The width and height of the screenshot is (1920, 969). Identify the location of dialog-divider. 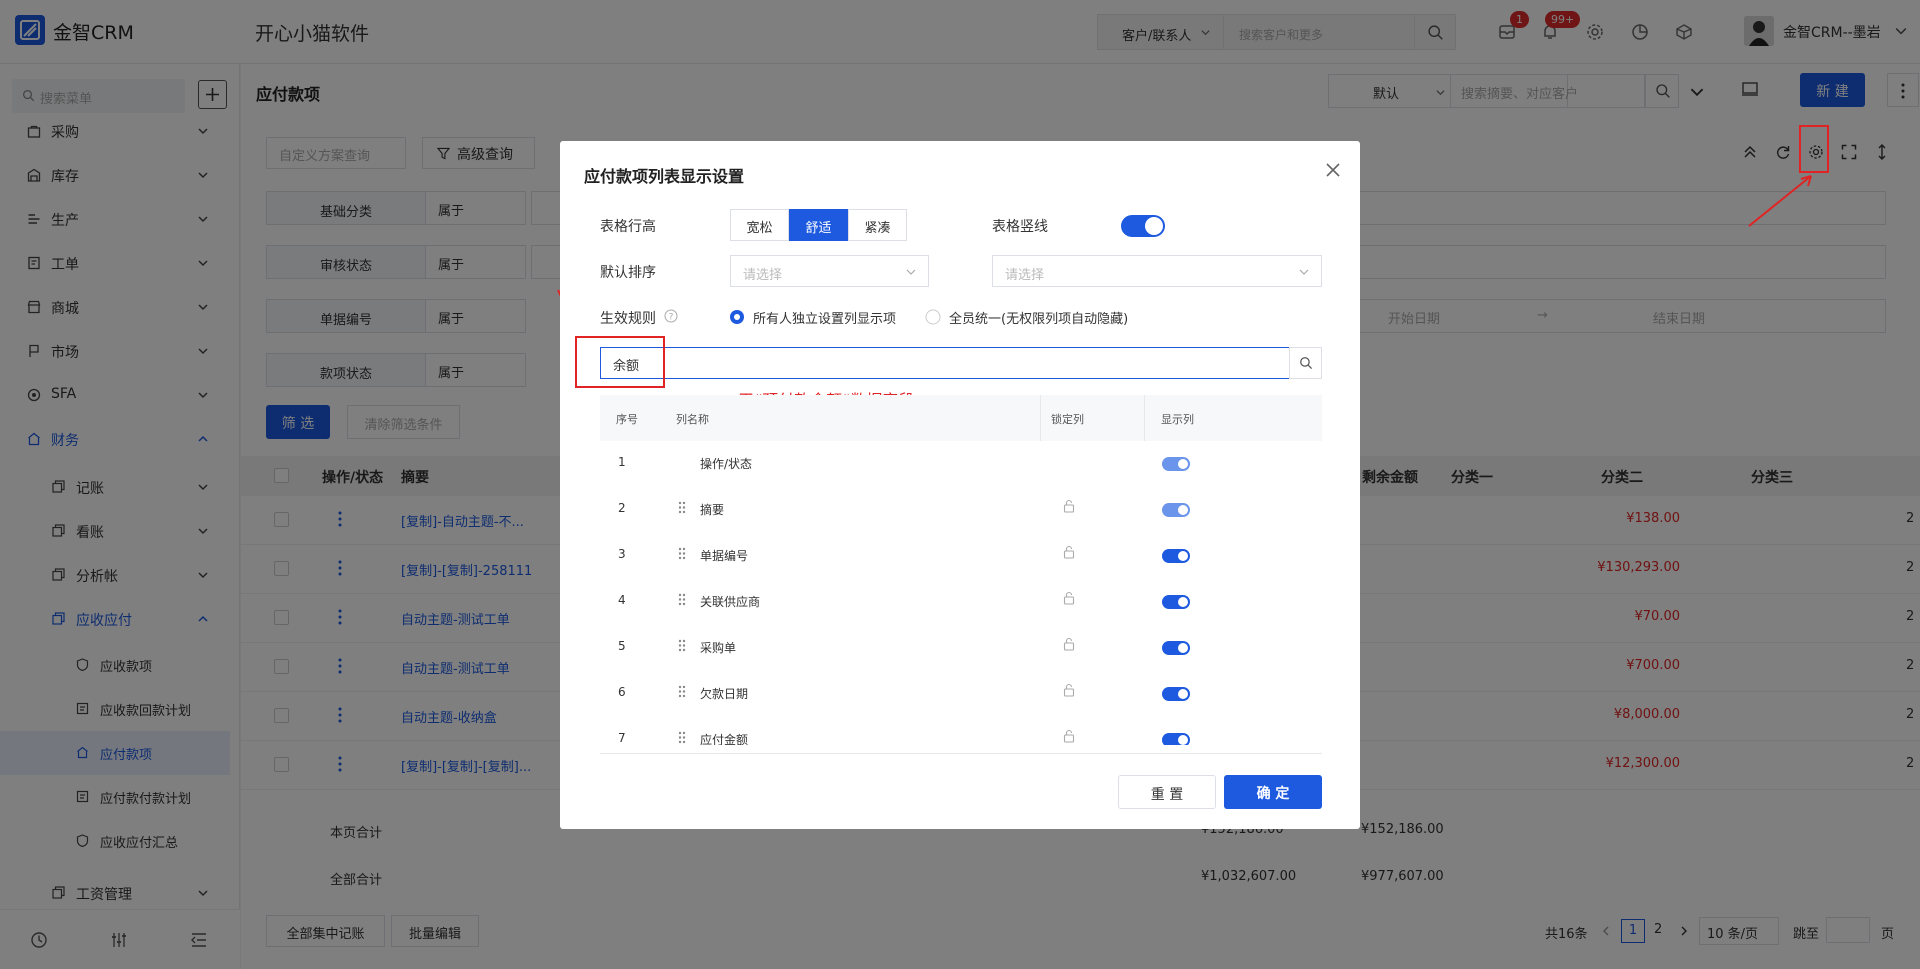
(961, 753).